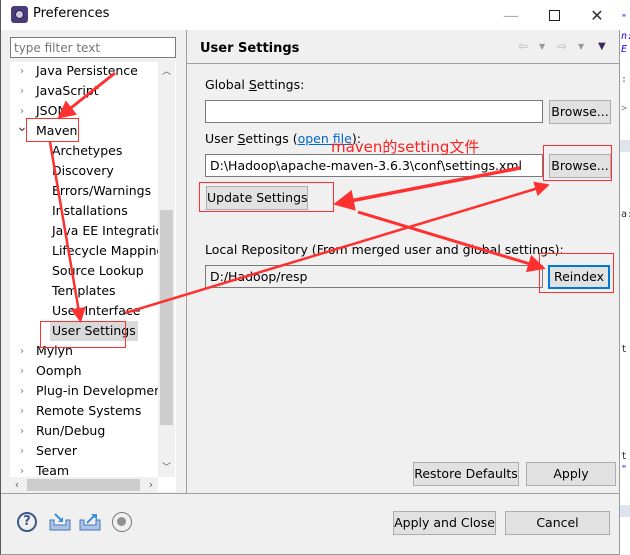  What do you see at coordinates (597, 15) in the screenshot?
I see `close-button: ✕` at bounding box center [597, 15].